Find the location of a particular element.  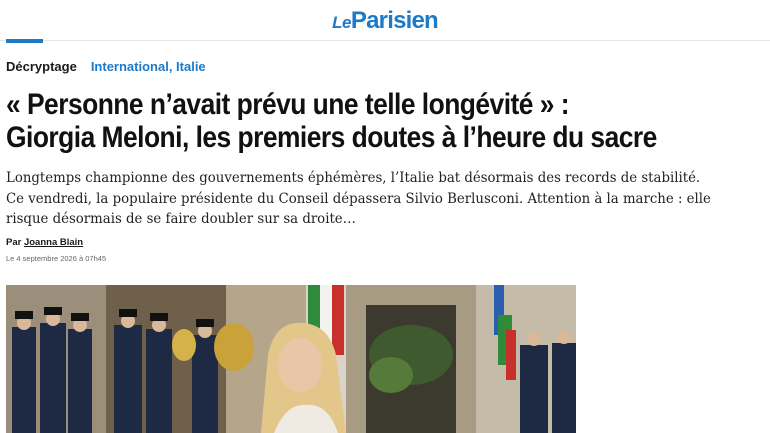

logo-brand: Parisien is located at coordinates (394, 20).